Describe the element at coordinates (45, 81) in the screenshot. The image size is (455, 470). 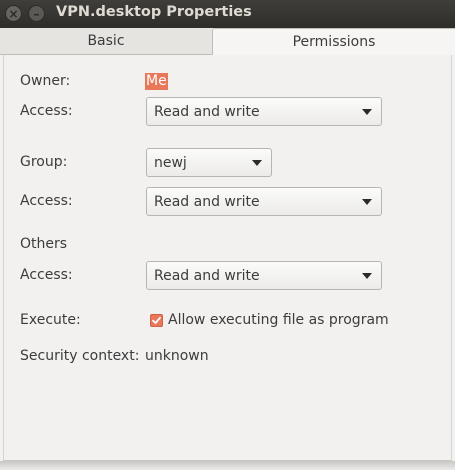
I see `owner-label: Owner:` at that location.